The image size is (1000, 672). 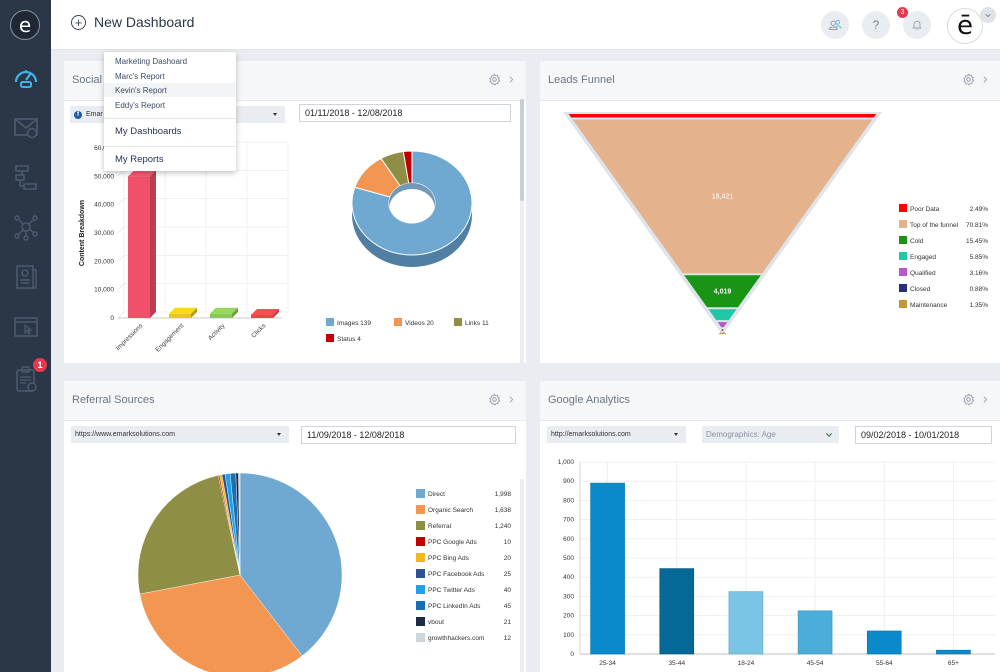 I want to click on x-tick-label: Engagement, so click(x=169, y=337).